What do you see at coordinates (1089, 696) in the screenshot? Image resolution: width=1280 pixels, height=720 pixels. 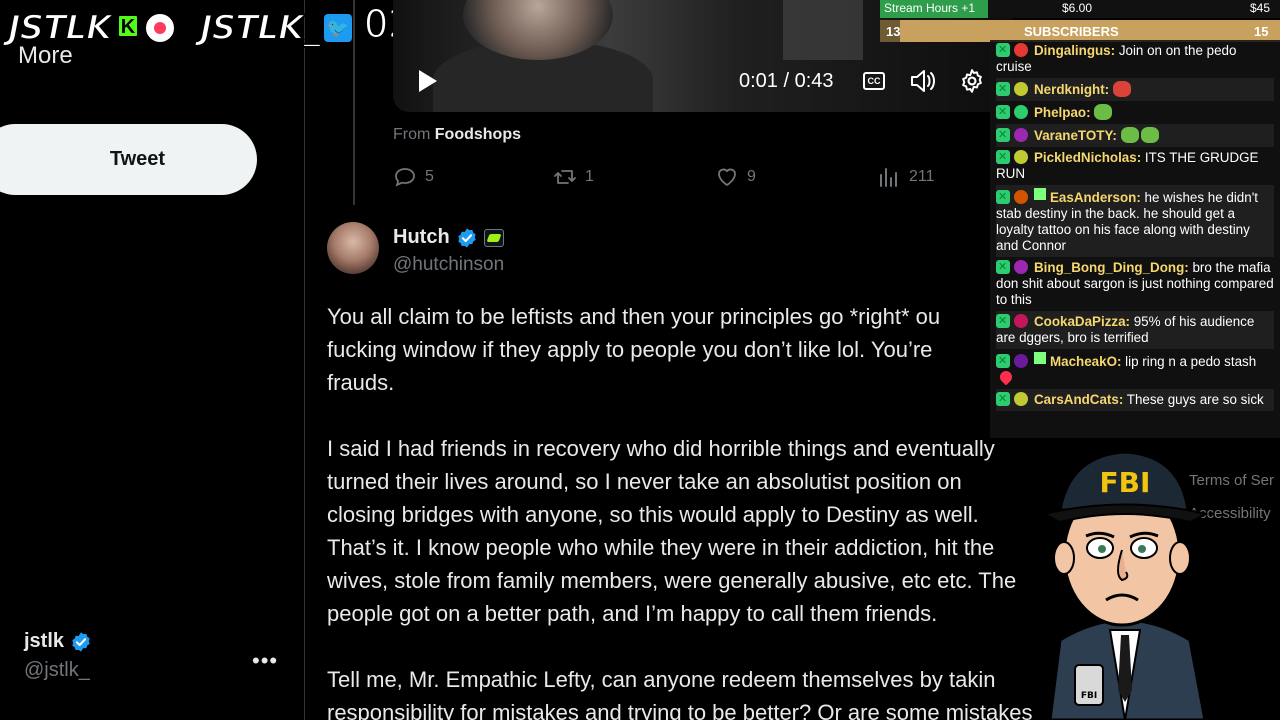 I see `badge-text: FBI` at bounding box center [1089, 696].